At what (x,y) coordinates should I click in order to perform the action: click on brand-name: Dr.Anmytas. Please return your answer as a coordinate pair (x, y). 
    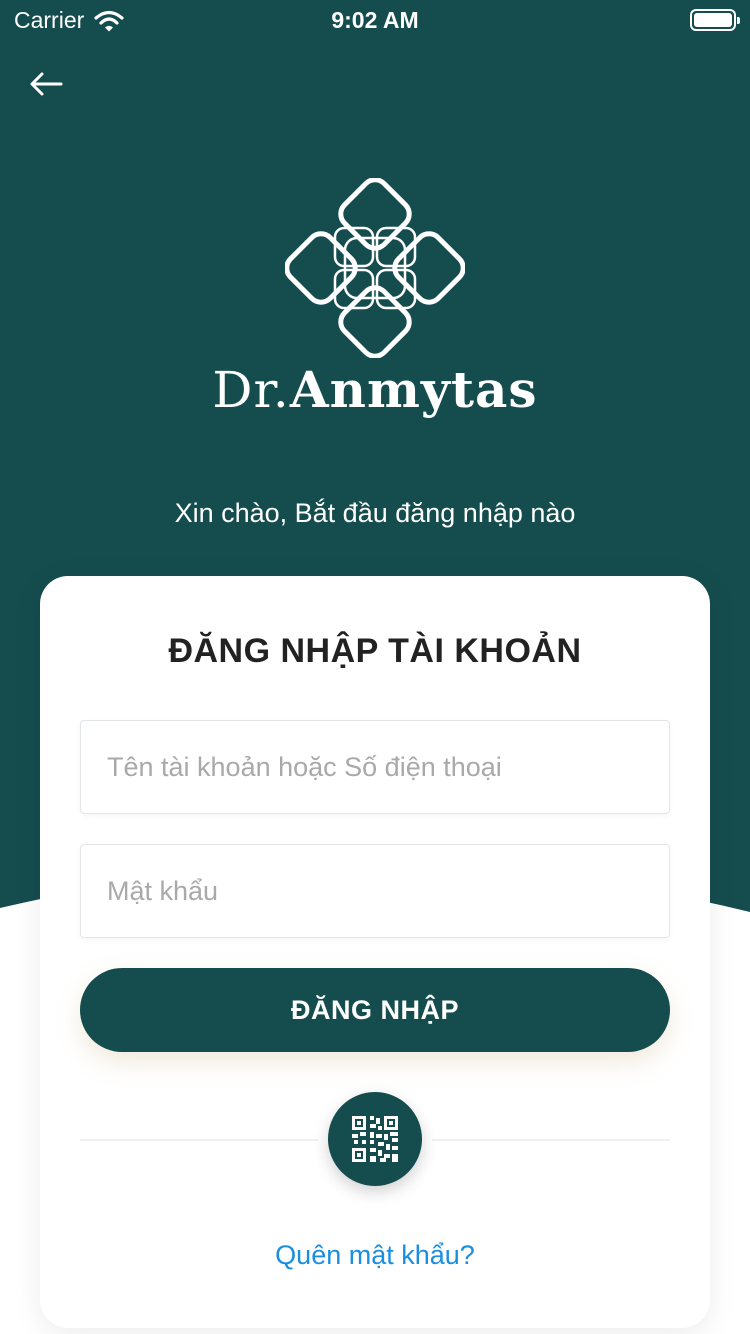
    Looking at the image, I should click on (375, 389).